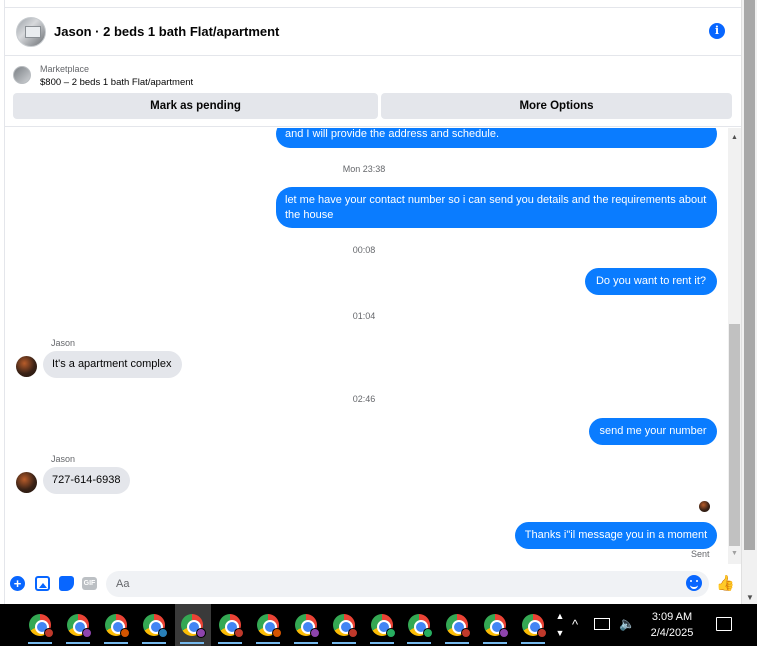 The width and height of the screenshot is (757, 646). What do you see at coordinates (364, 250) in the screenshot?
I see `timestamp: 00:08` at bounding box center [364, 250].